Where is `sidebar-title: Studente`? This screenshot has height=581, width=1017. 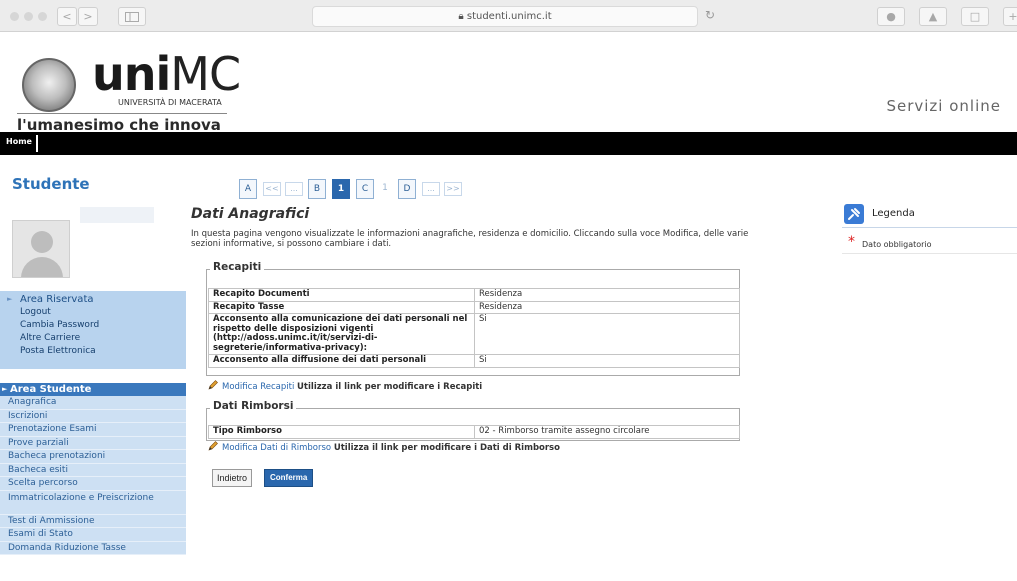
sidebar-title: Studente is located at coordinates (51, 184).